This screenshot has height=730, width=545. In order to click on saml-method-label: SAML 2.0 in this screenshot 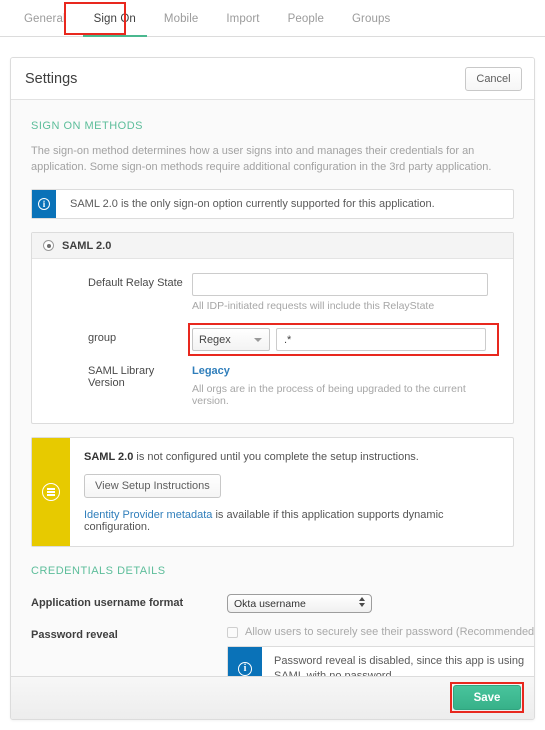, I will do `click(87, 245)`.